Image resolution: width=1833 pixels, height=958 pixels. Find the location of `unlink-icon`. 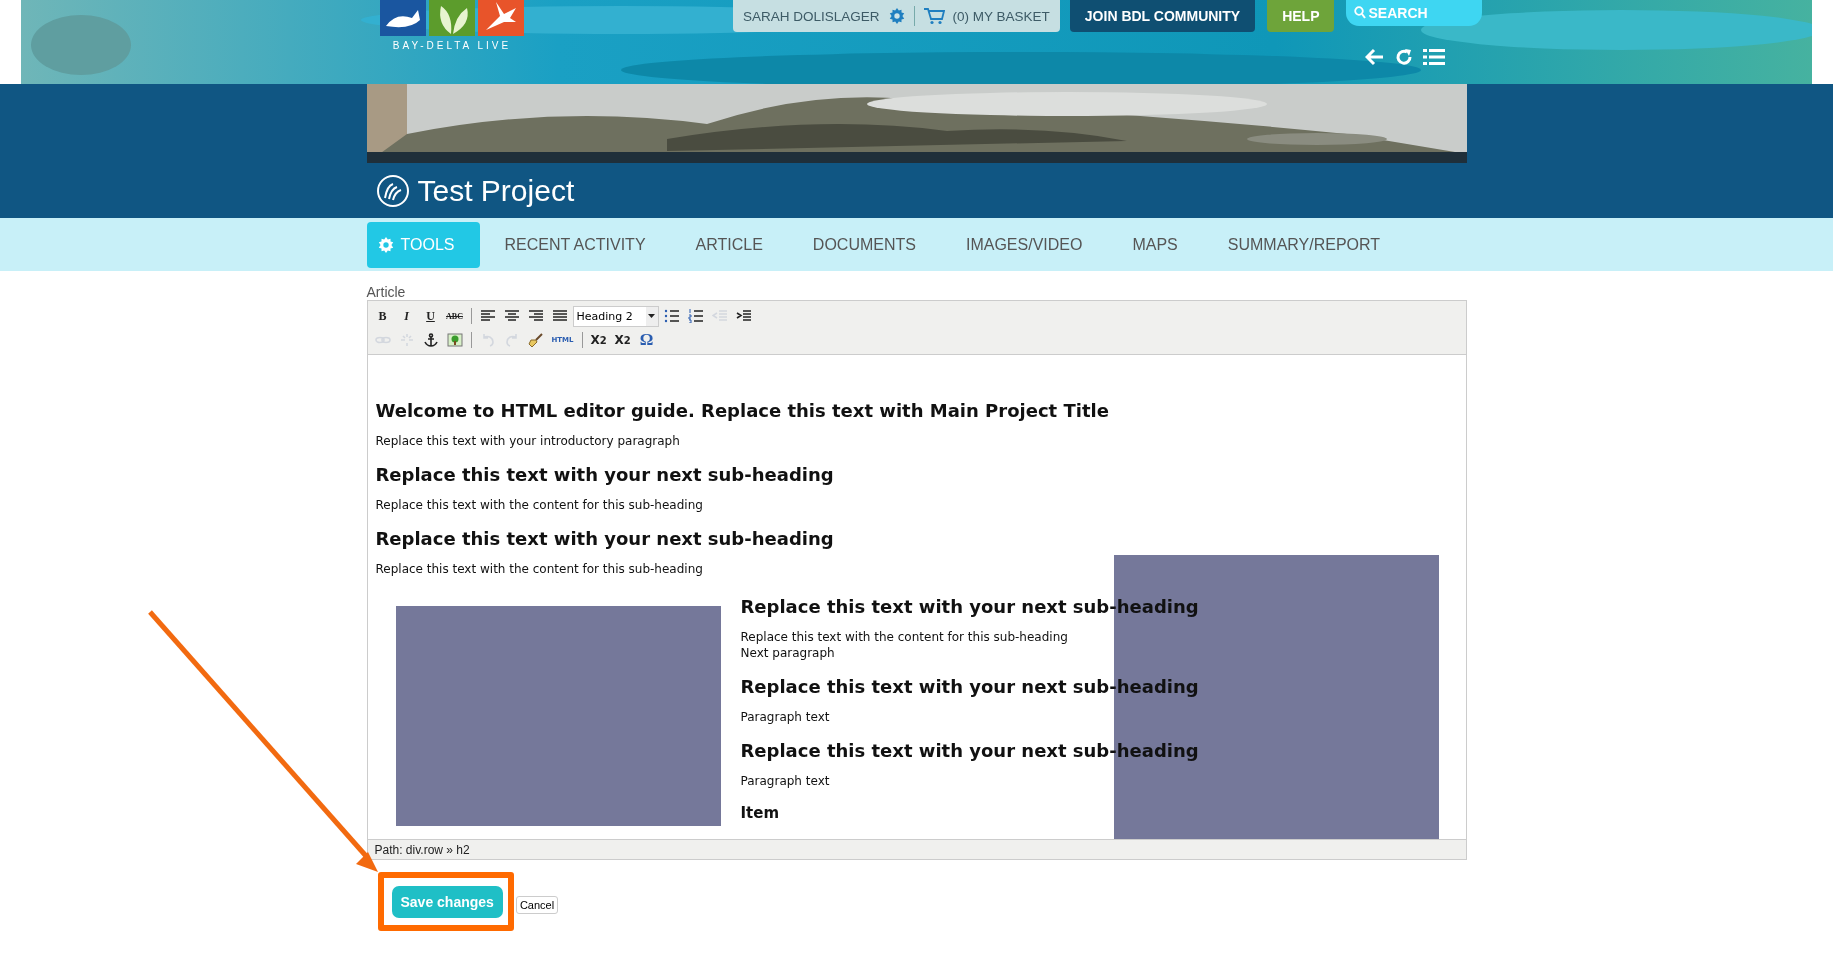

unlink-icon is located at coordinates (406, 340).